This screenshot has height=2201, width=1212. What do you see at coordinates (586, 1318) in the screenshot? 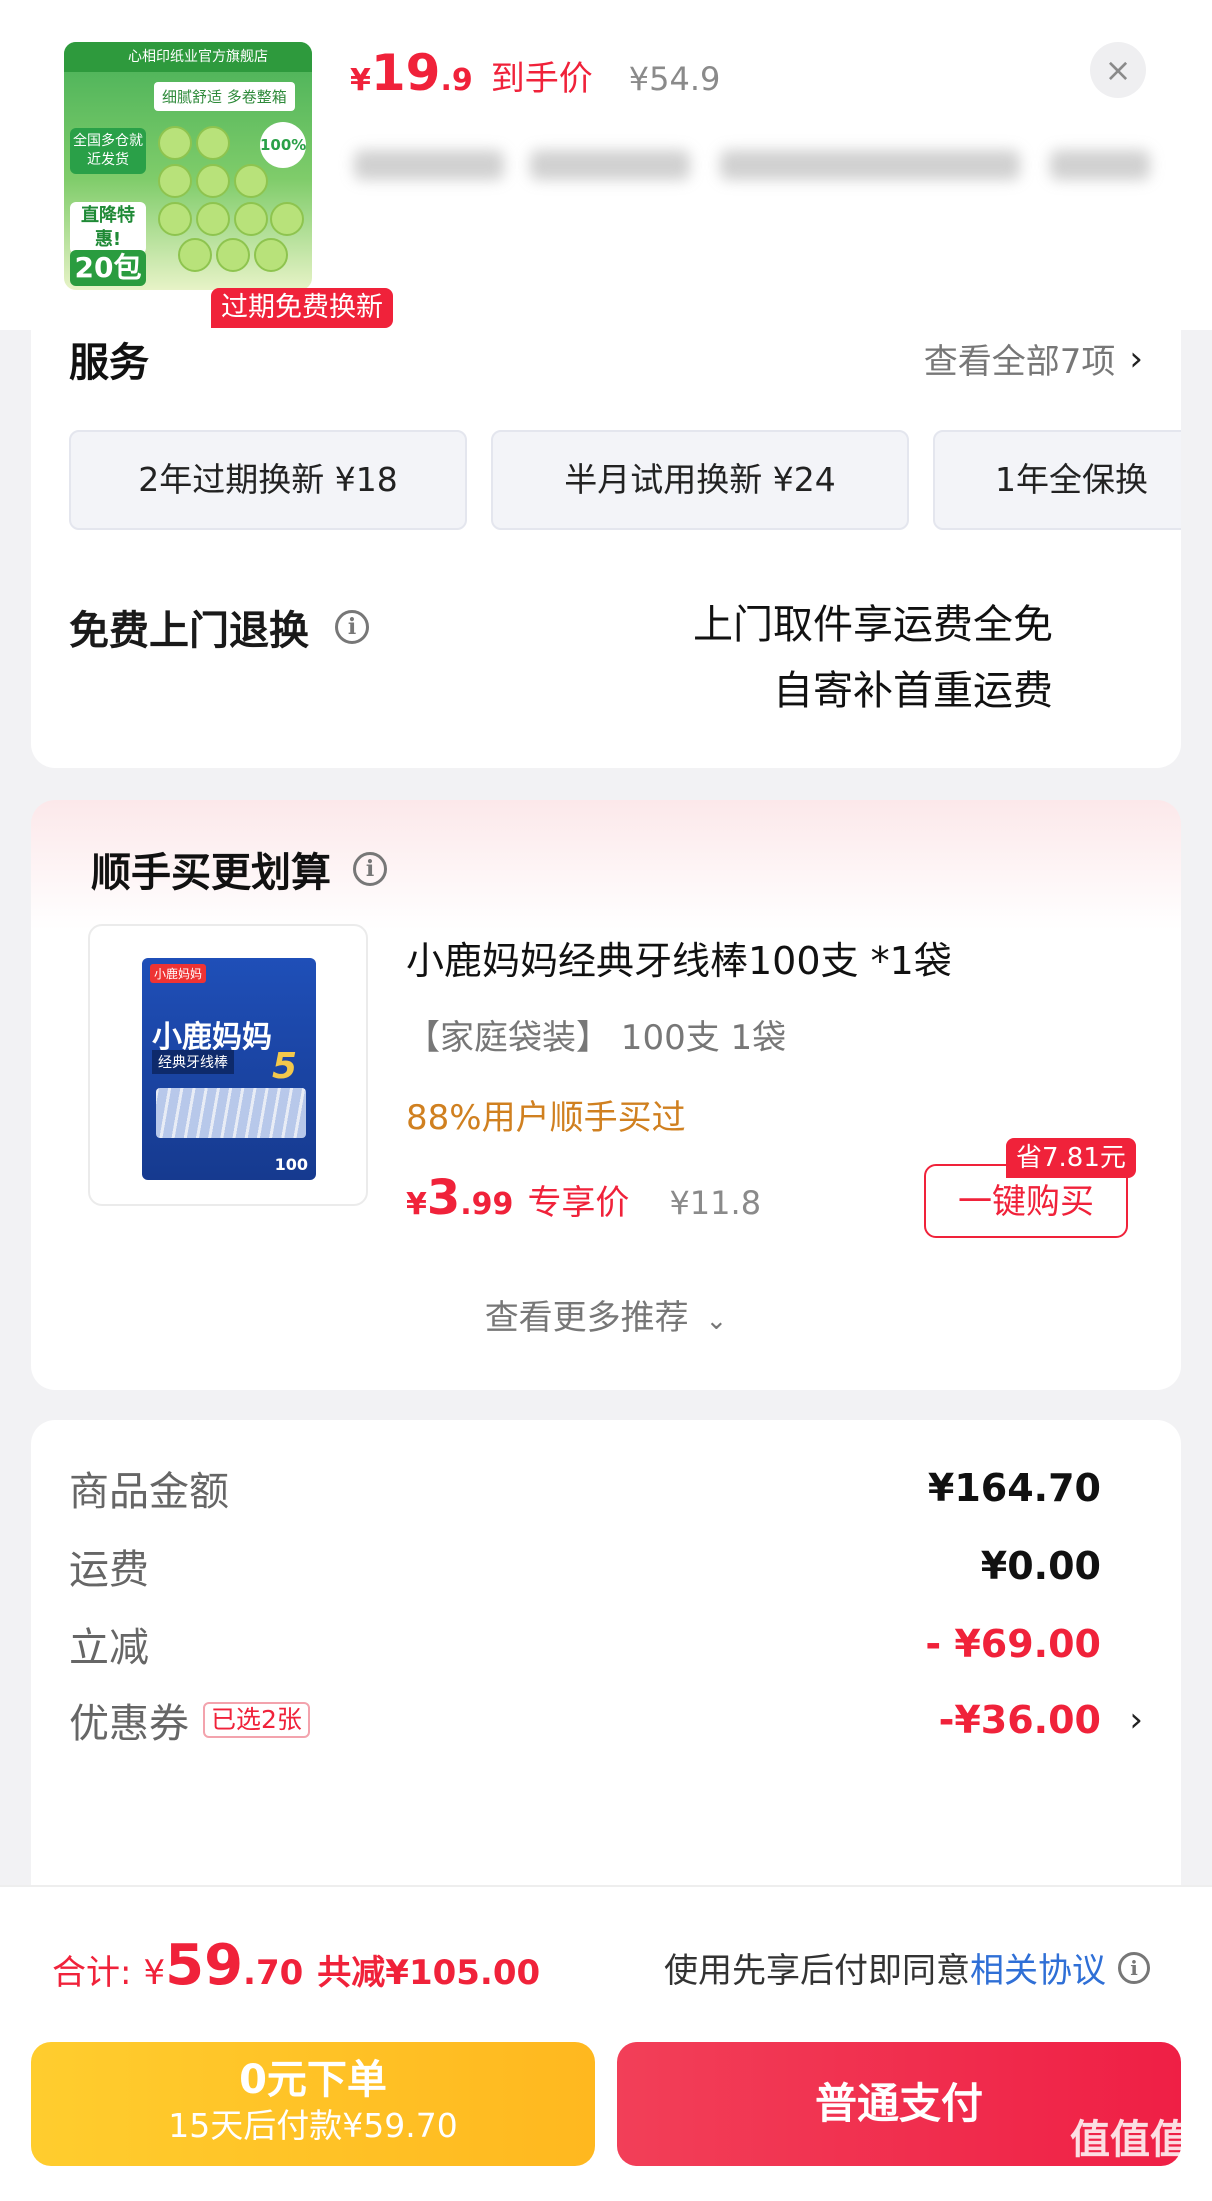
I see `more-recommendations-label: 查看更多推荐` at bounding box center [586, 1318].